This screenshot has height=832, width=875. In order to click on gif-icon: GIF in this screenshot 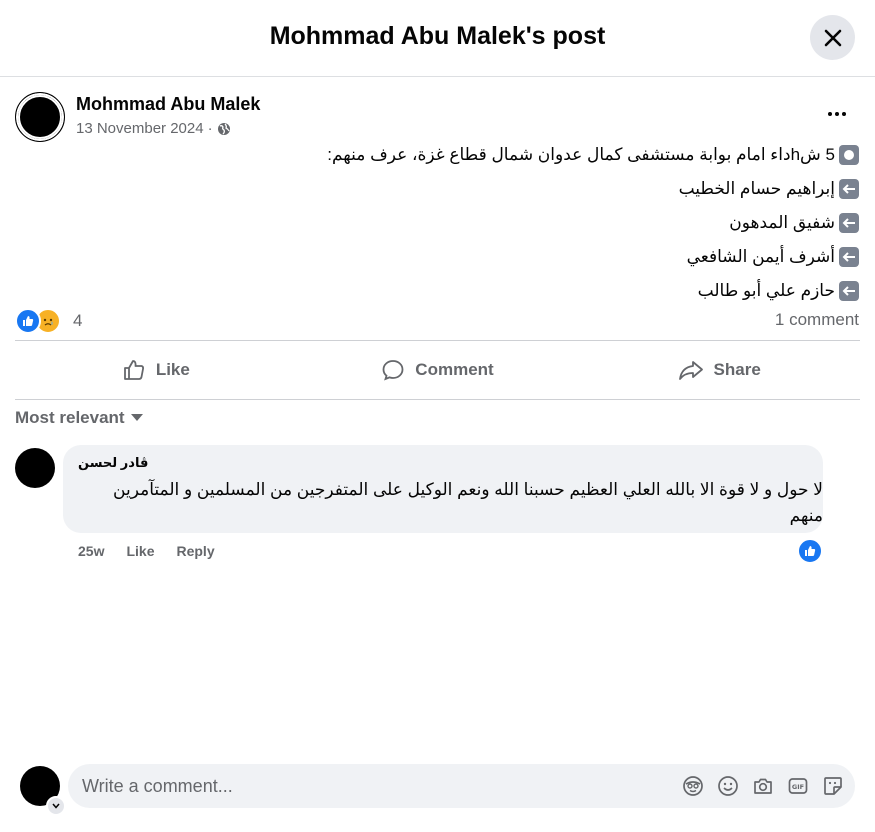, I will do `click(797, 786)`.